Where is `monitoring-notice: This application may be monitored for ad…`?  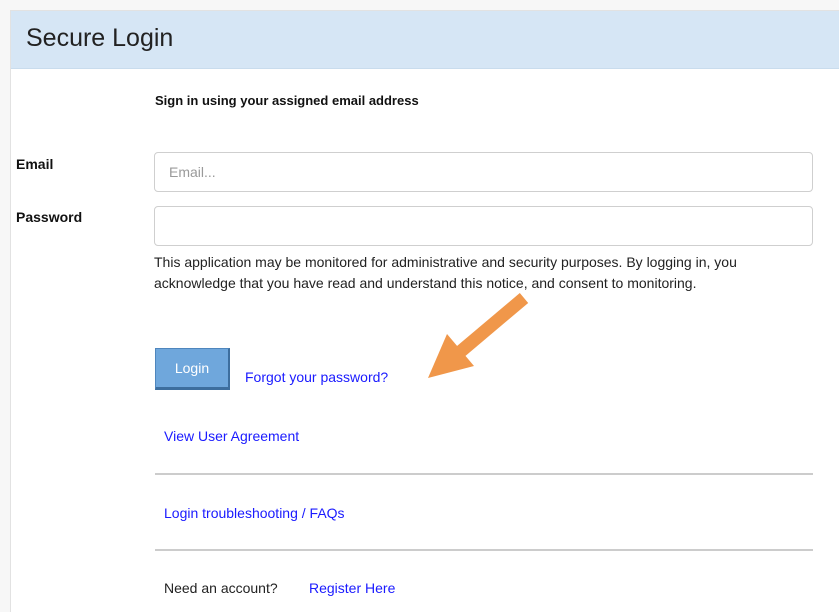
monitoring-notice: This application may be monitored for ad… is located at coordinates (445, 272).